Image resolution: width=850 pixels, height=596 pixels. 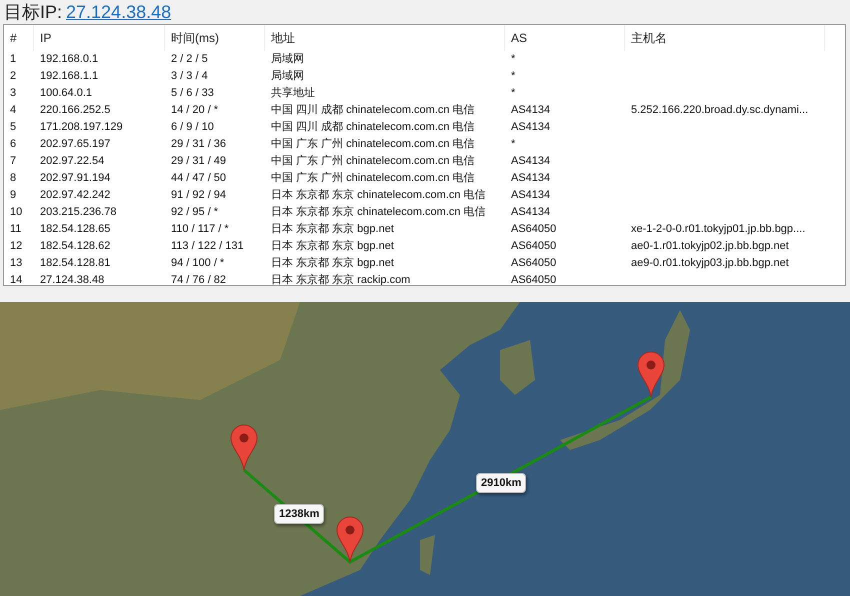 I want to click on column-header: 时间(ms), so click(x=215, y=38).